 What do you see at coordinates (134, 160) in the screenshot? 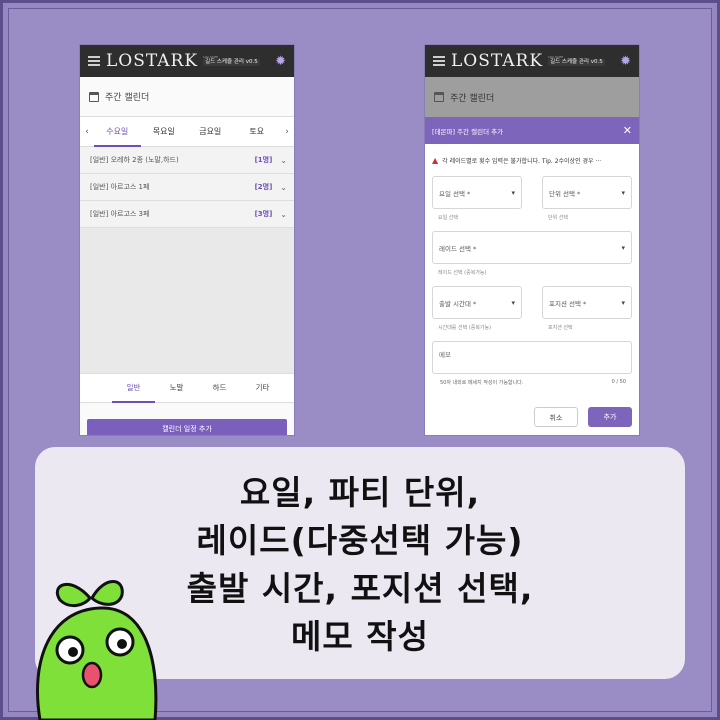
I see `raid-name: [일반] 오레하 2종 (노말,하드)` at bounding box center [134, 160].